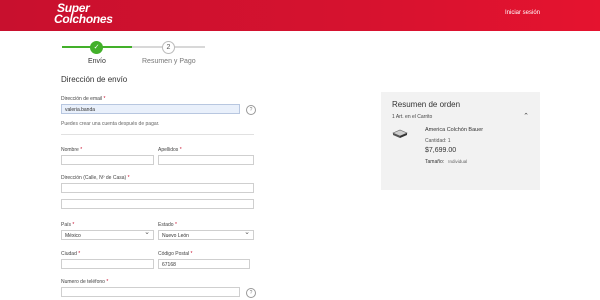  I want to click on city-label-text: Ciudad, so click(69, 254).